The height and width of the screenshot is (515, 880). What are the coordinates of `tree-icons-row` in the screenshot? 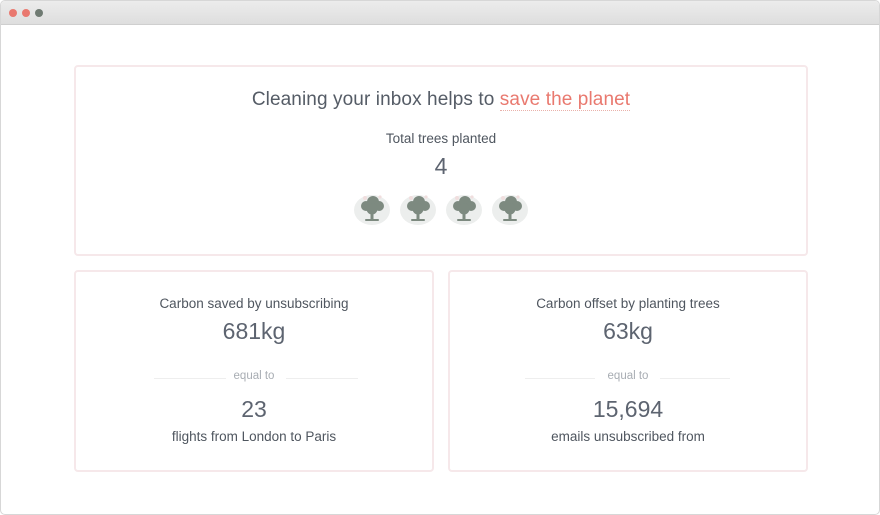 It's located at (441, 209).